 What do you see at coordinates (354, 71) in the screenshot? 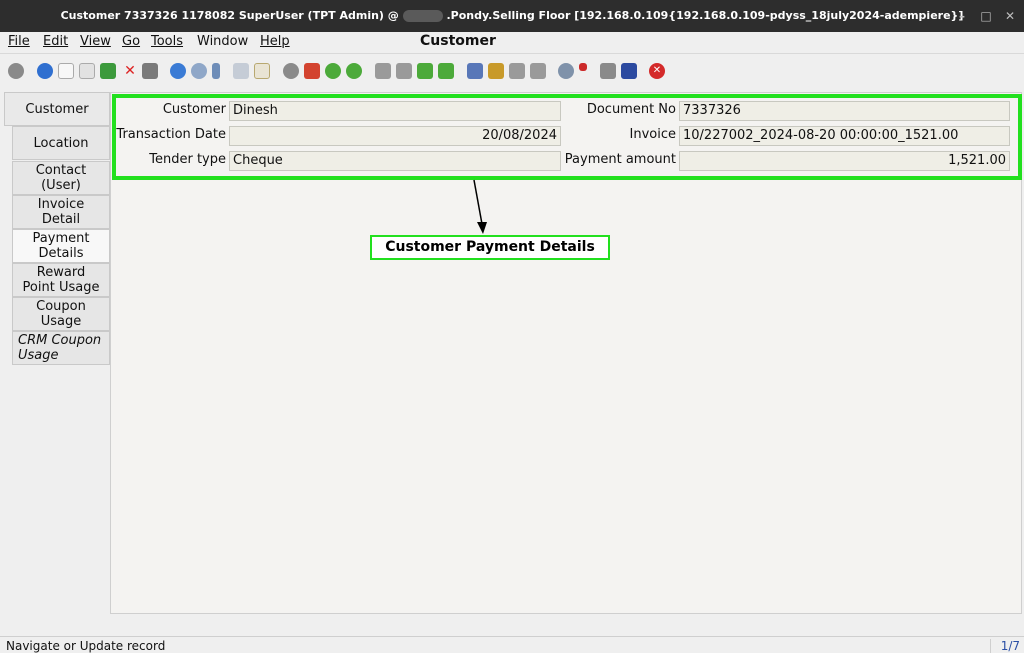
I see `detail-icon` at bounding box center [354, 71].